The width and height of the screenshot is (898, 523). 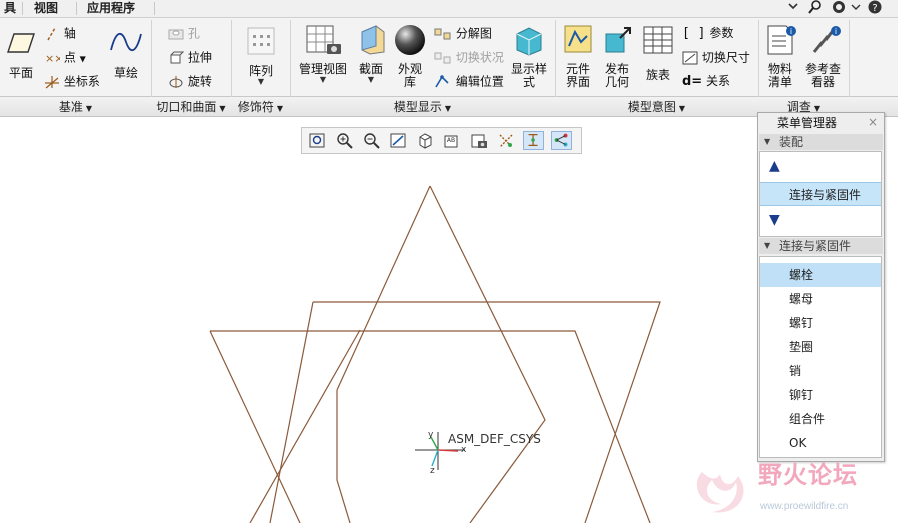 I want to click on menu-item-bolt: 螺栓, so click(x=820, y=275).